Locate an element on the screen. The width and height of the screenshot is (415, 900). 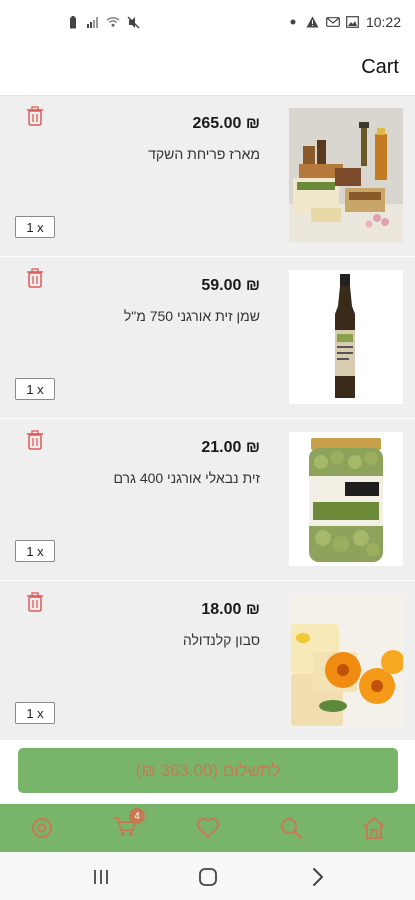
calendula-soap-image is located at coordinates (346, 661).